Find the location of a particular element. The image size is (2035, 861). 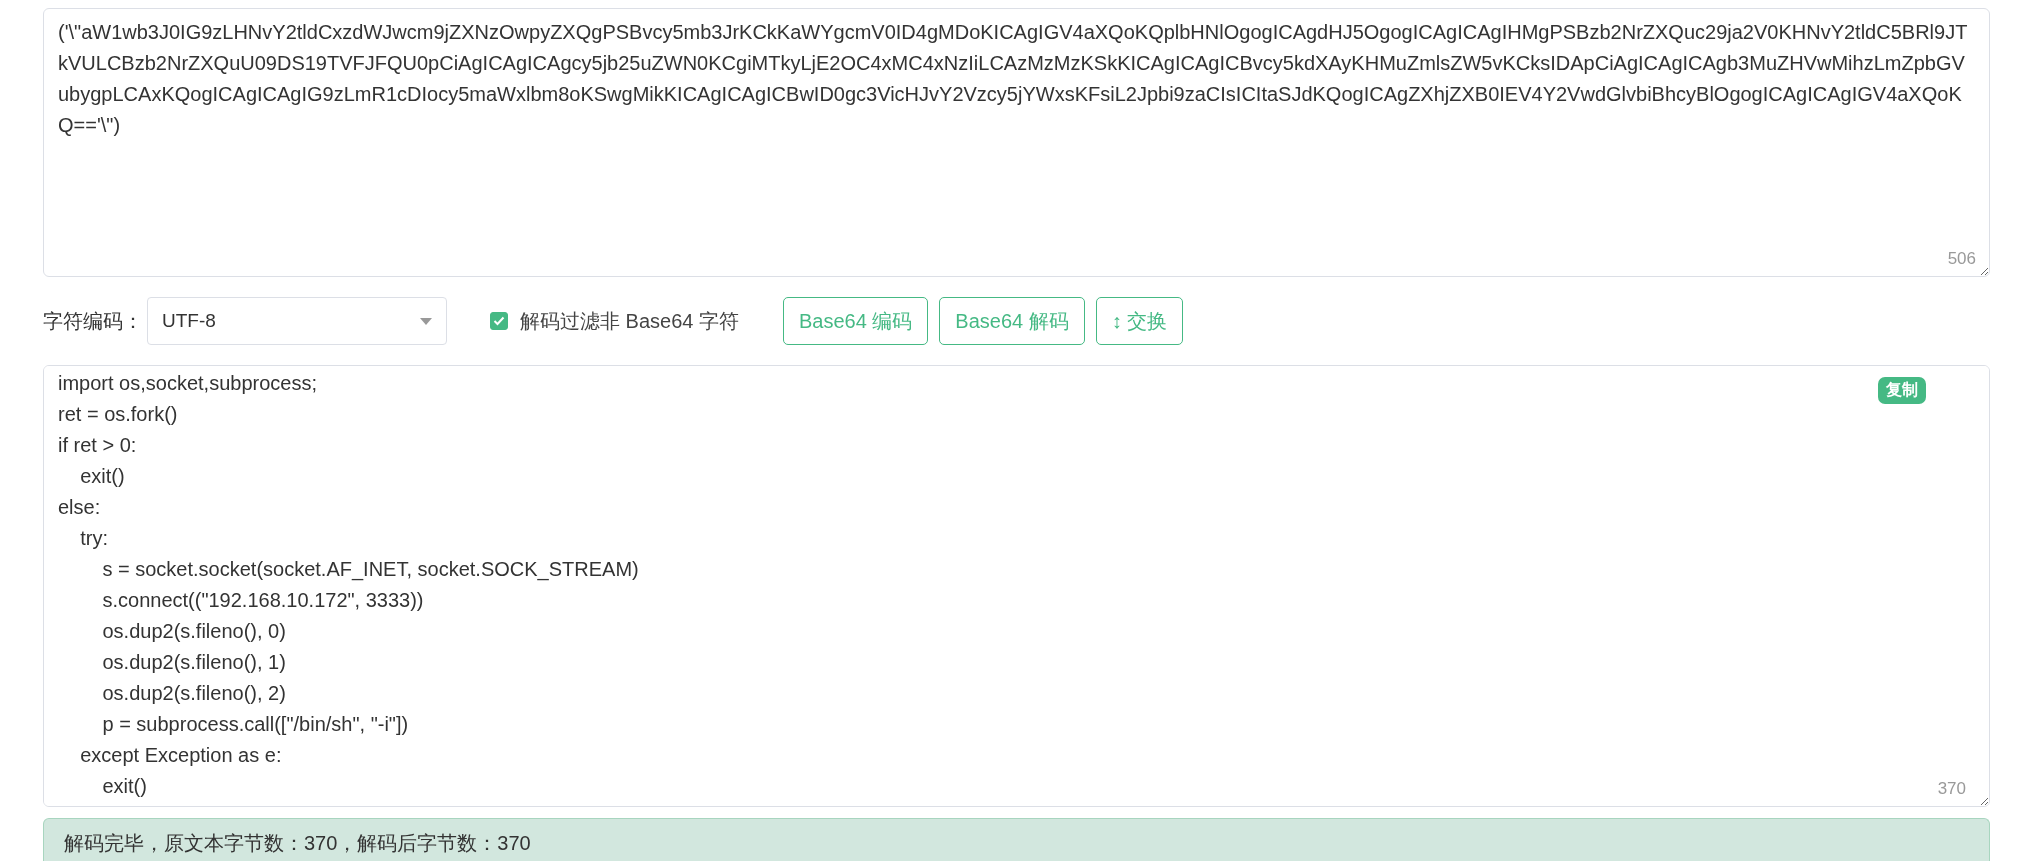

action-button: Base64 解码 is located at coordinates (1012, 321).